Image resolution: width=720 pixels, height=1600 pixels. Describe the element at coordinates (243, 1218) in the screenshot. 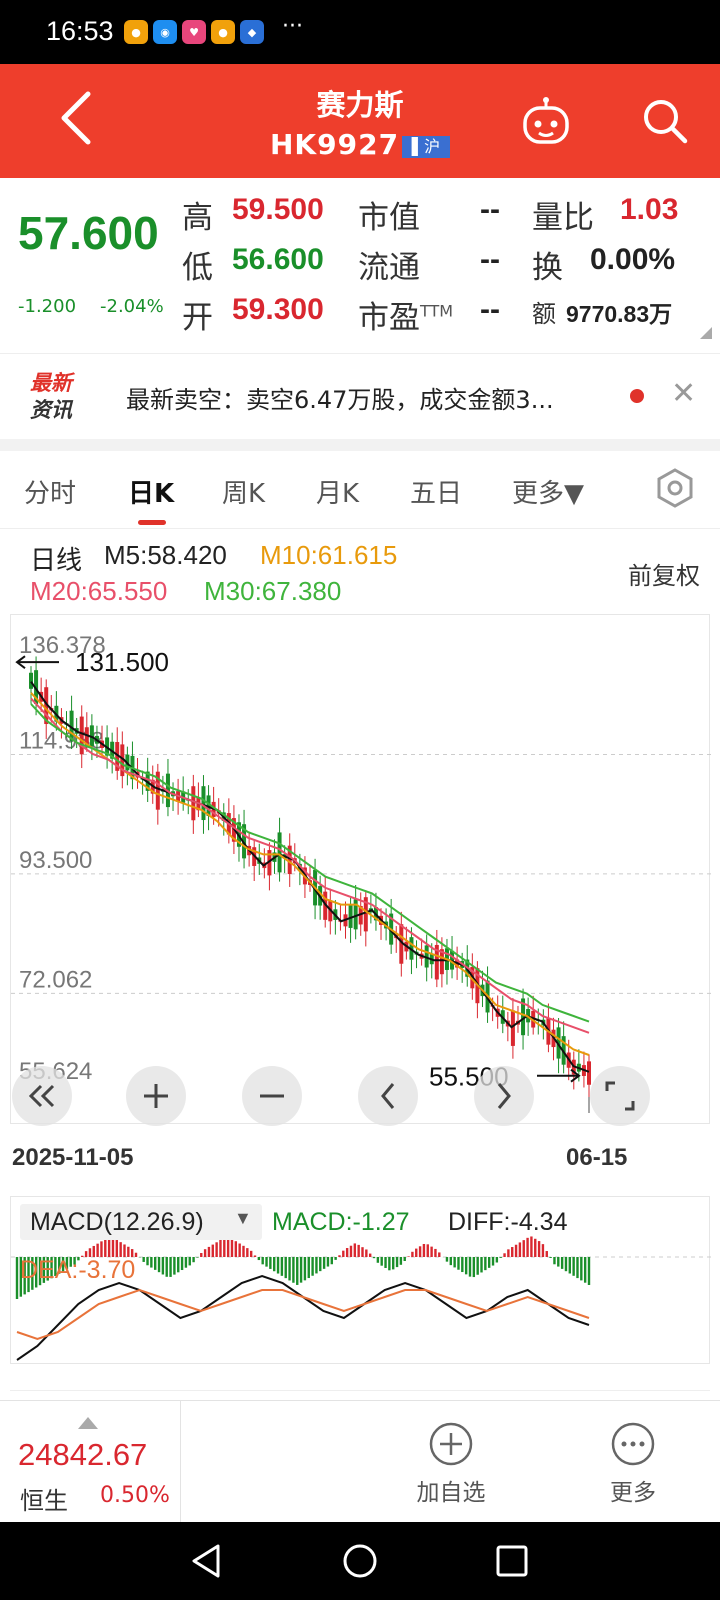

I see `chevron-down-icon: ▼` at that location.